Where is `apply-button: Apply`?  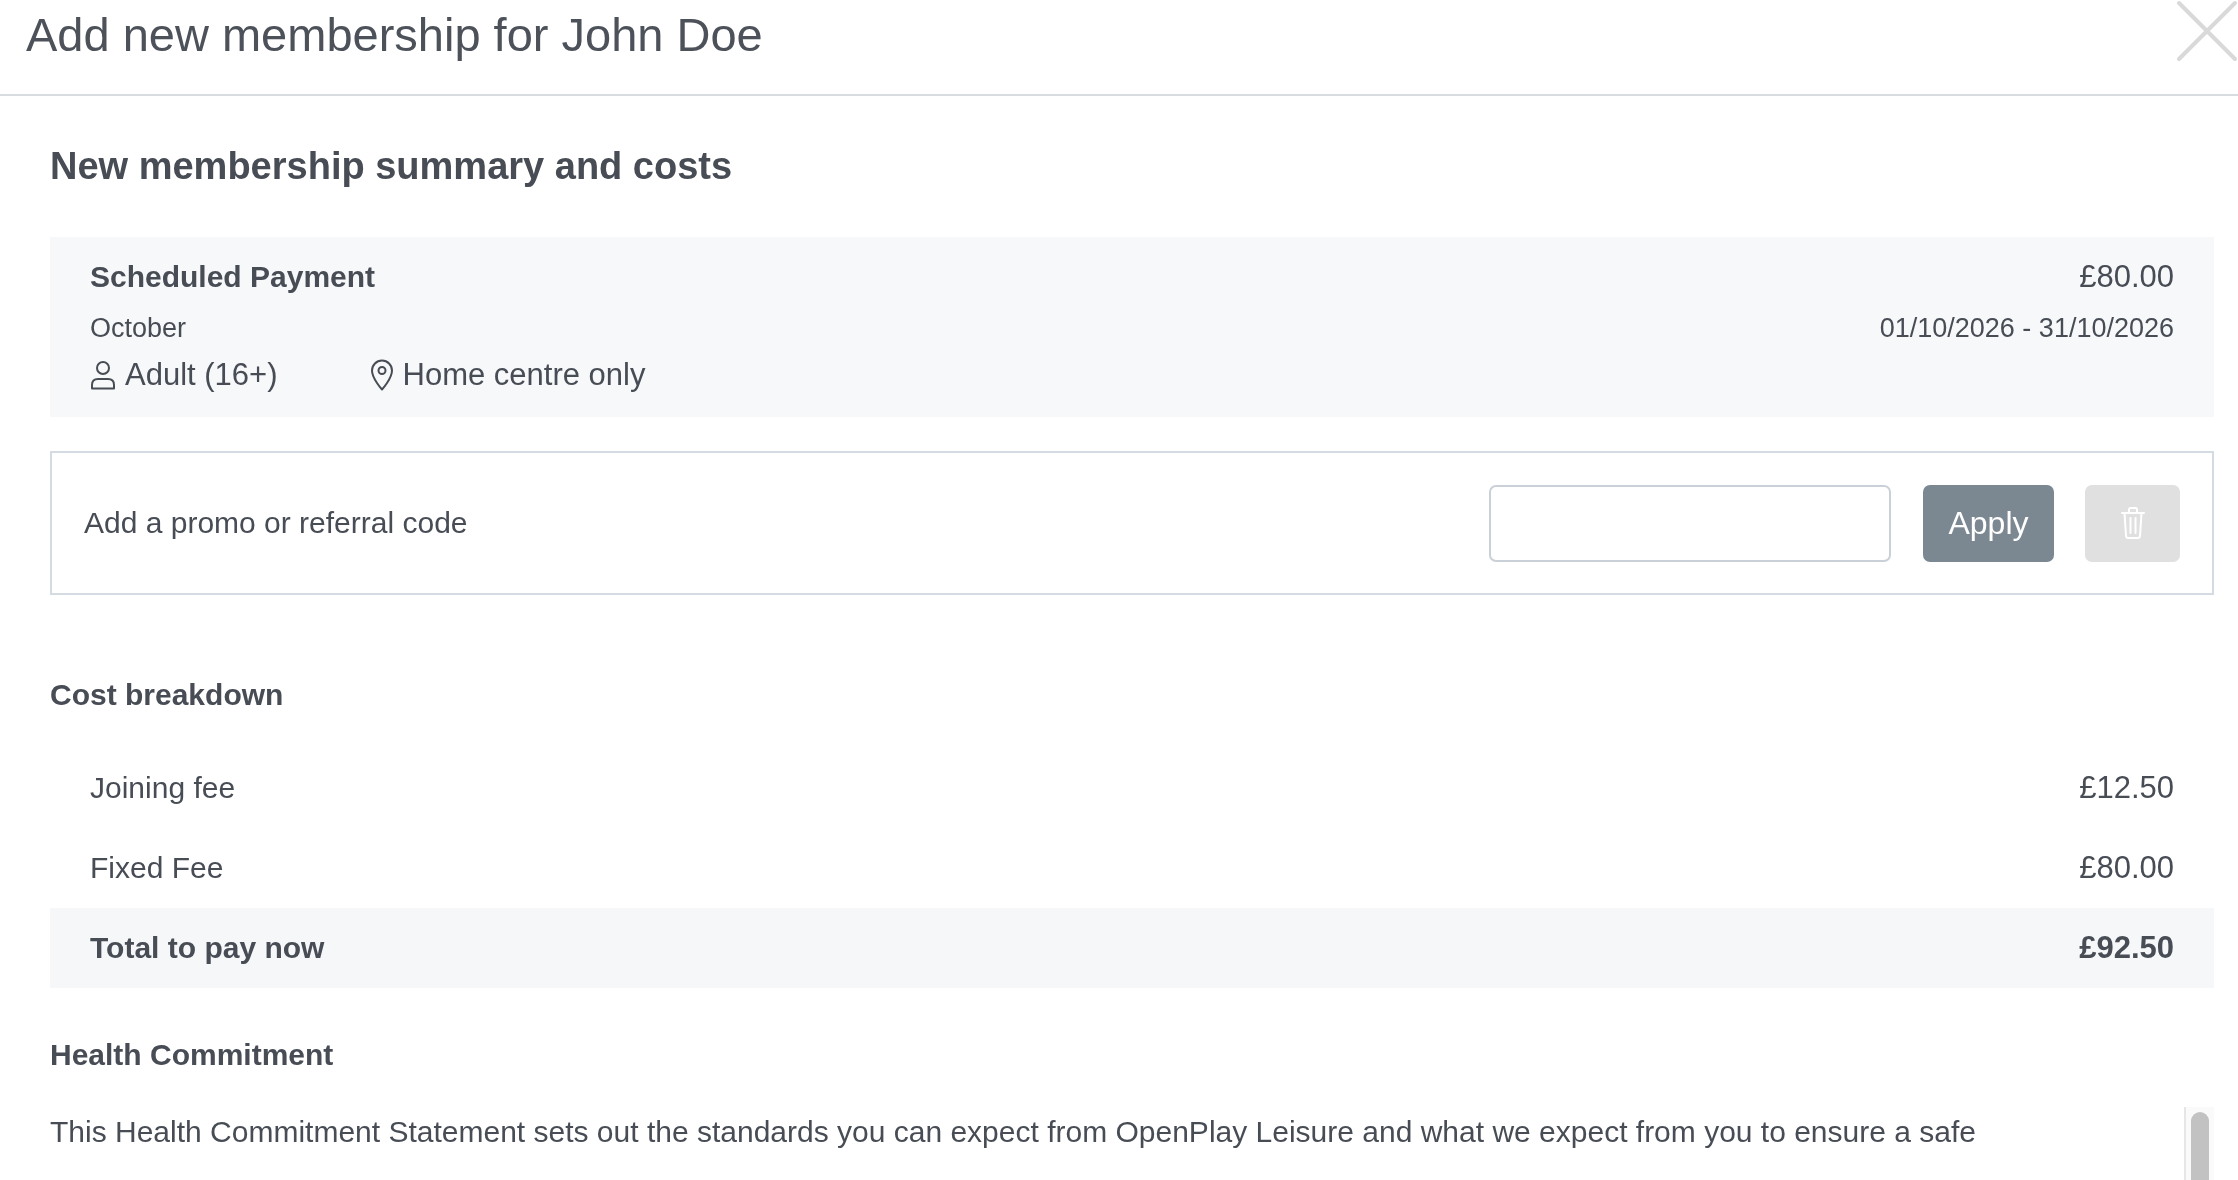
apply-button: Apply is located at coordinates (1988, 523).